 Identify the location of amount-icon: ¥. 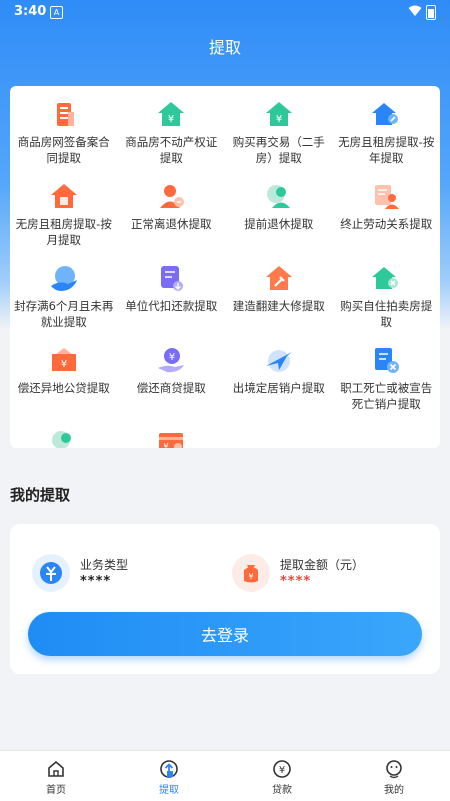
(251, 573).